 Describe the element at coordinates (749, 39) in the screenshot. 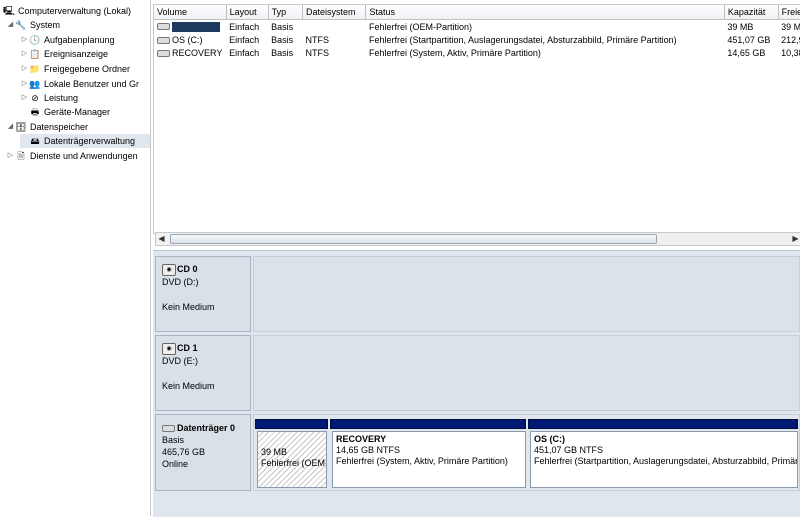

I see `kapazitaet-cell: 451,07 GB` at that location.